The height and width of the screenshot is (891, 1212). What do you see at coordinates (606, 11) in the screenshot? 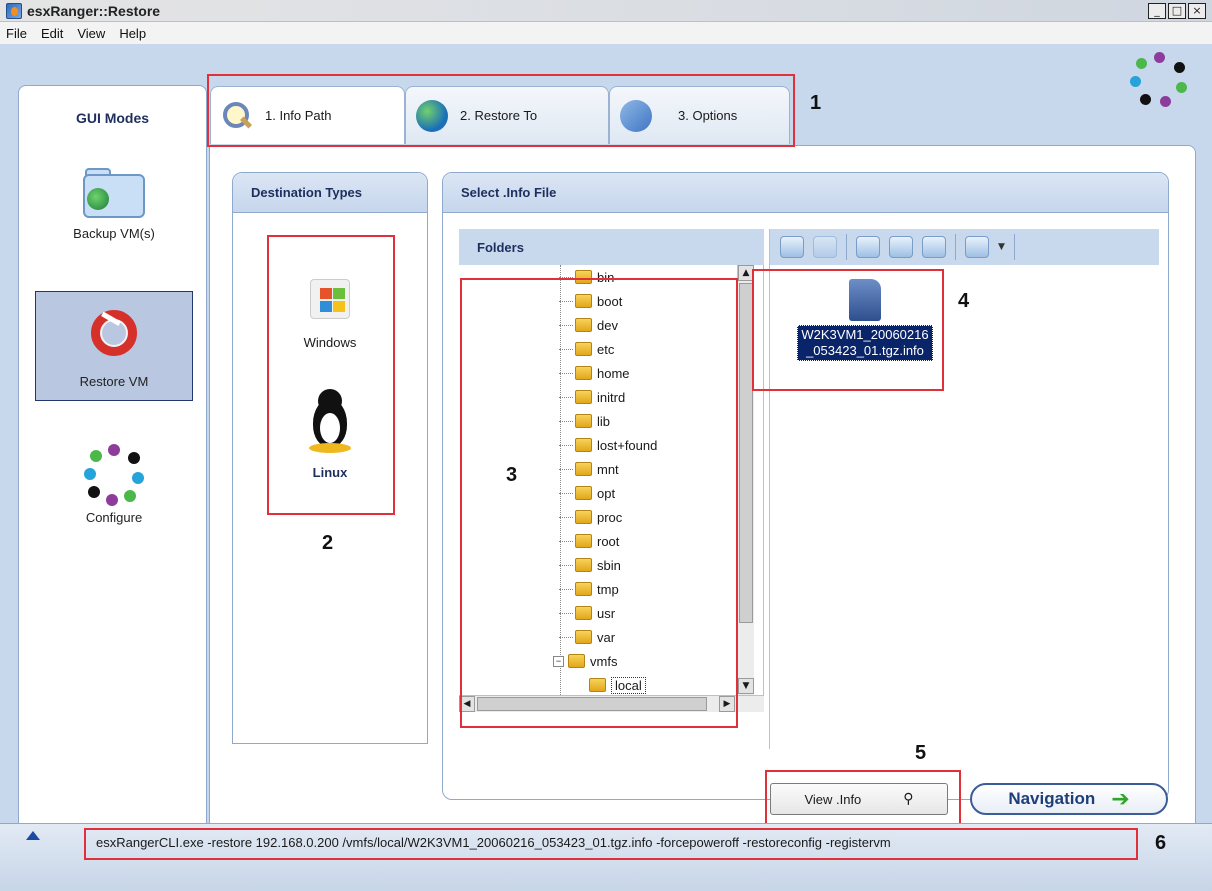
I see `title-bar: esxRanger::Restore _ □ ×` at bounding box center [606, 11].